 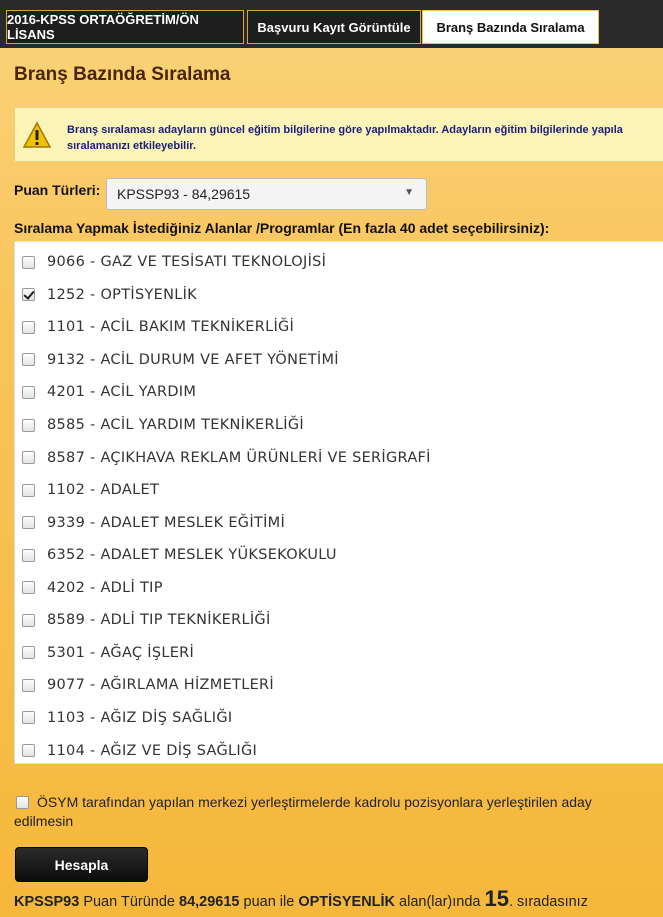 I want to click on program-label: 1252 - OPTİSYENLİK, so click(x=122, y=294).